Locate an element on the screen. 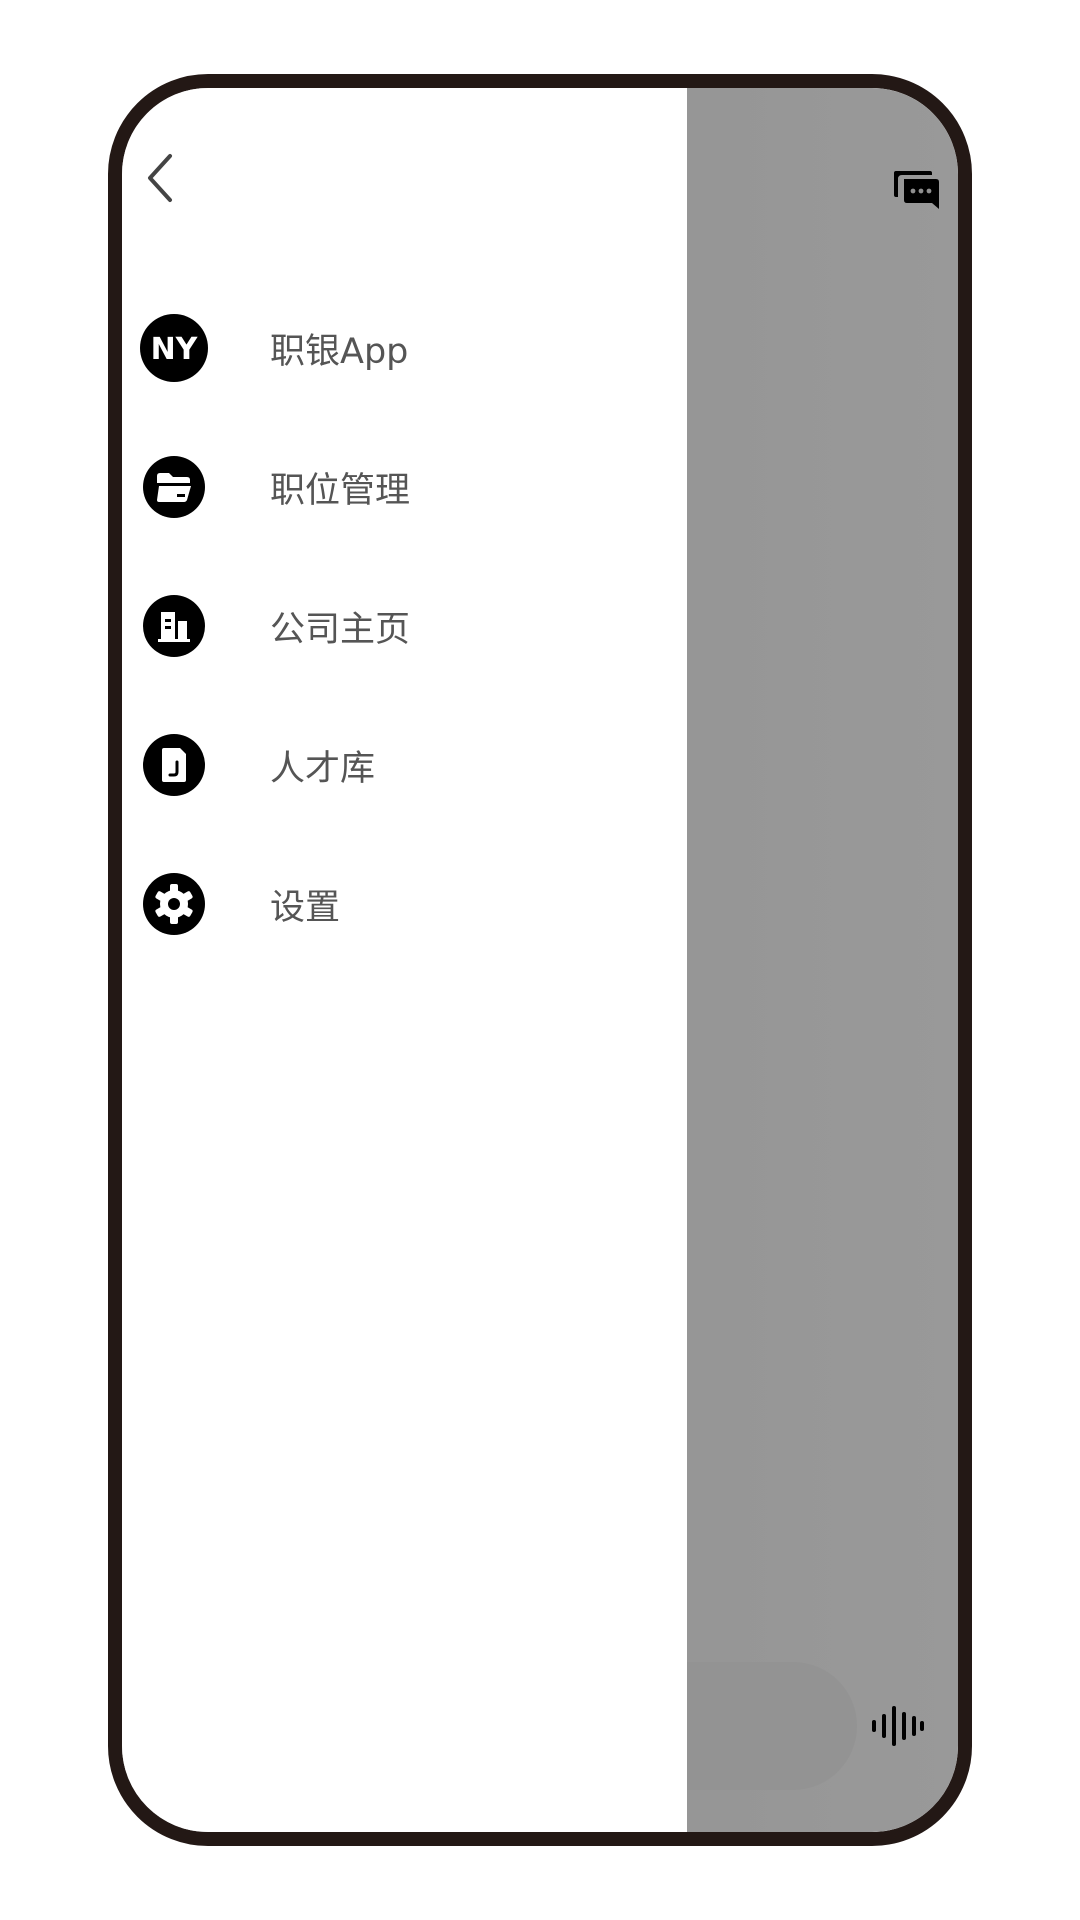 The image size is (1080, 1920). app-logo-text: NY is located at coordinates (175, 349).